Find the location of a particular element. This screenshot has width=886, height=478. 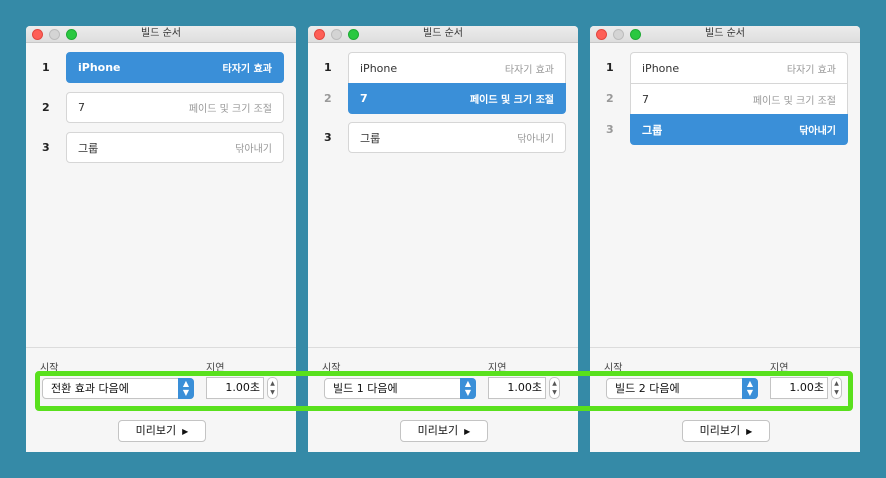

start-select-value: 전환 효과 다음에 is located at coordinates (90, 388).